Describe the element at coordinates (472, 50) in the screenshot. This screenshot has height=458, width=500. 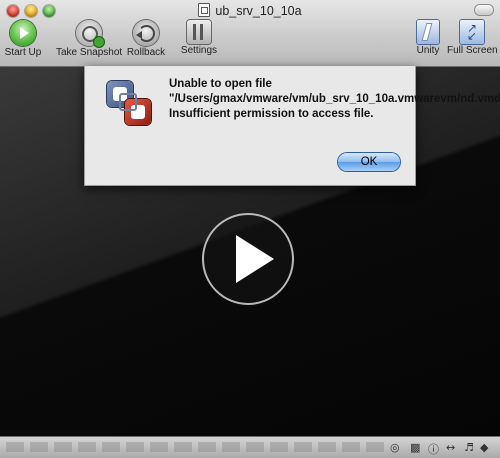
I see `full-screen-label: Full Screen` at that location.